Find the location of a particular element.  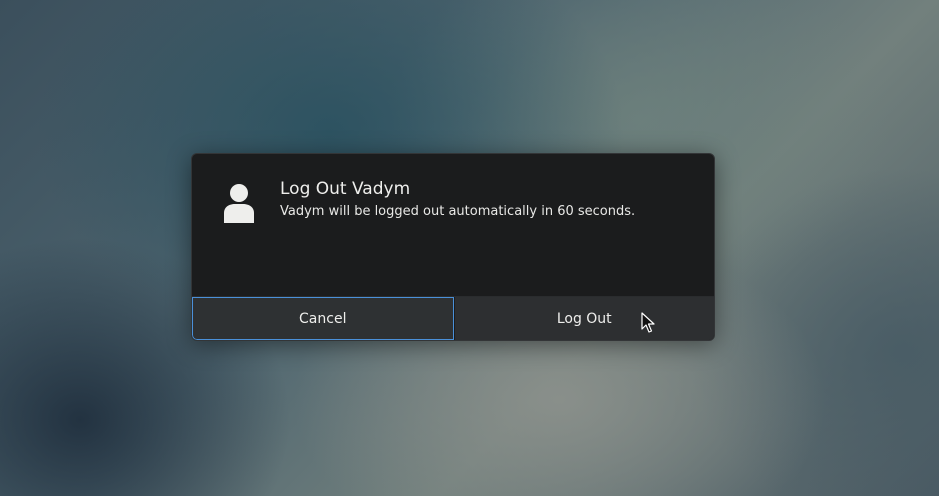

log-out-button: Log Out is located at coordinates (583, 318).